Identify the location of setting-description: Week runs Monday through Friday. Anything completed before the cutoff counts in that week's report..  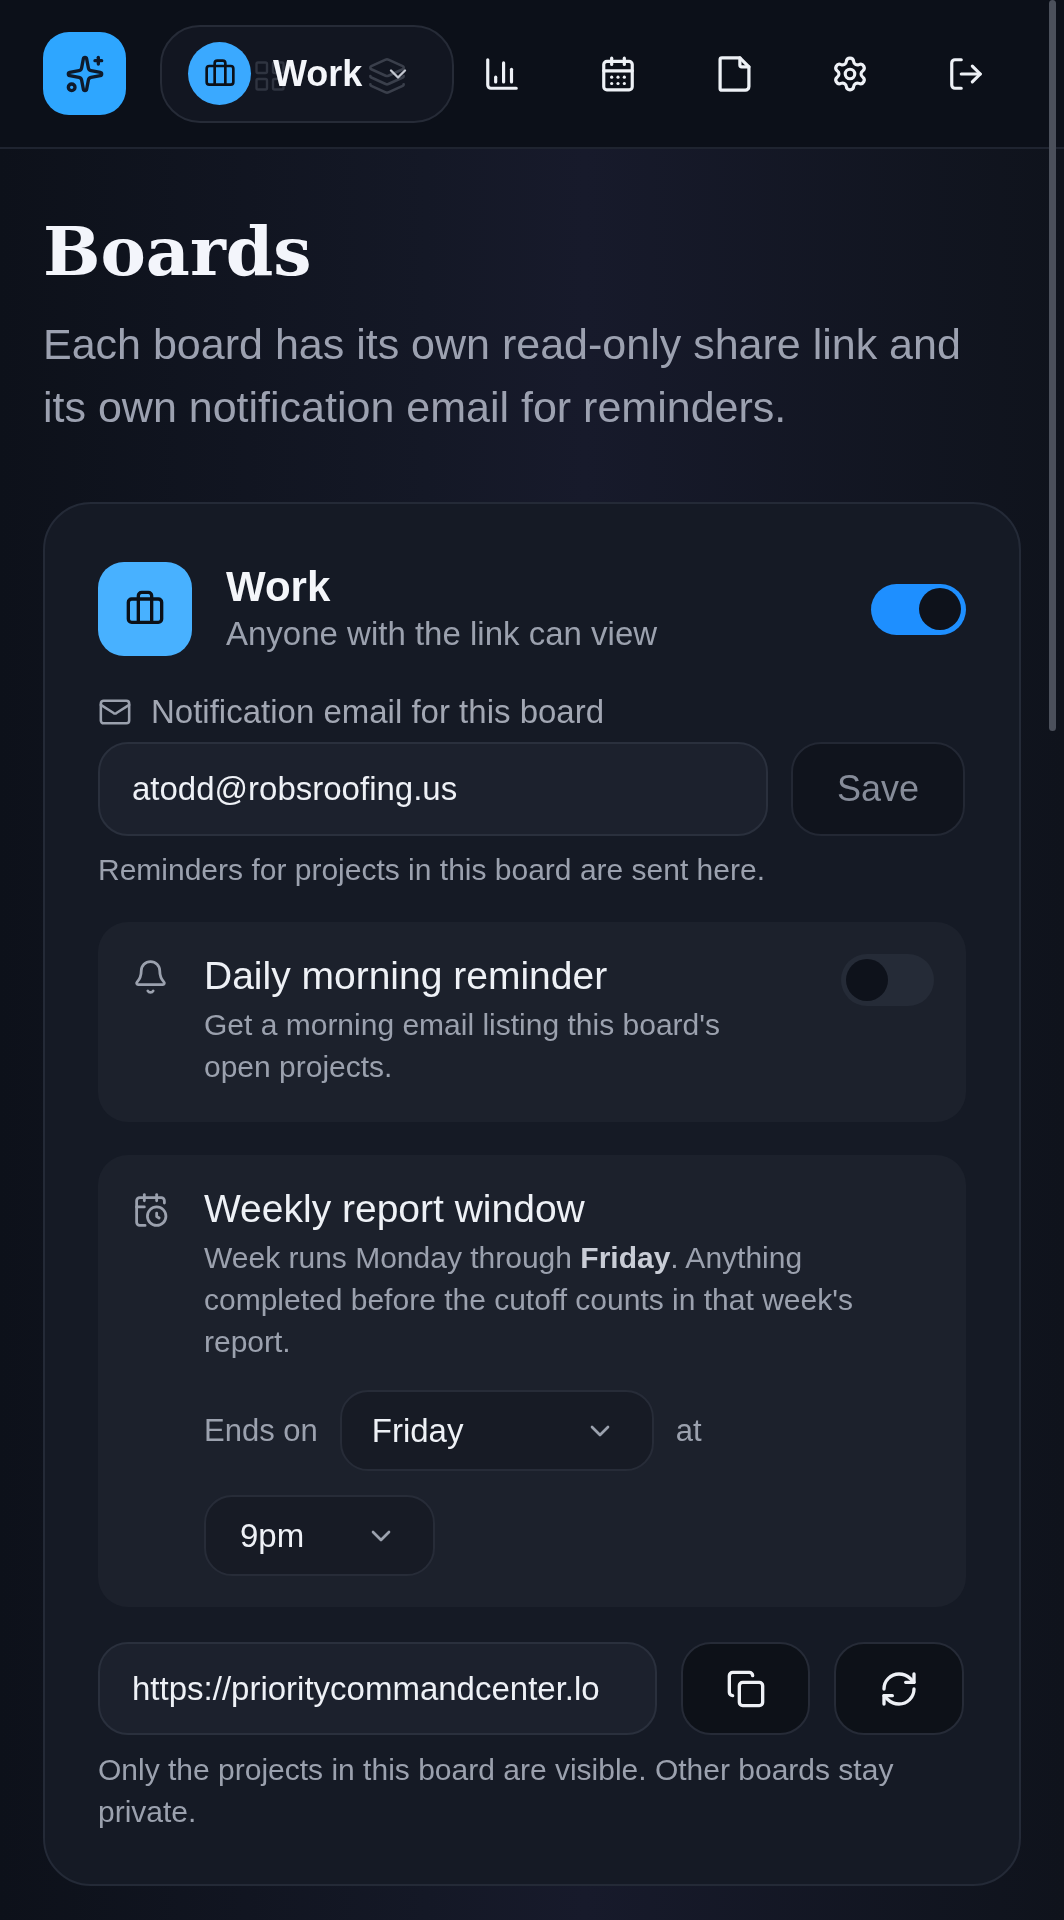
(529, 1300).